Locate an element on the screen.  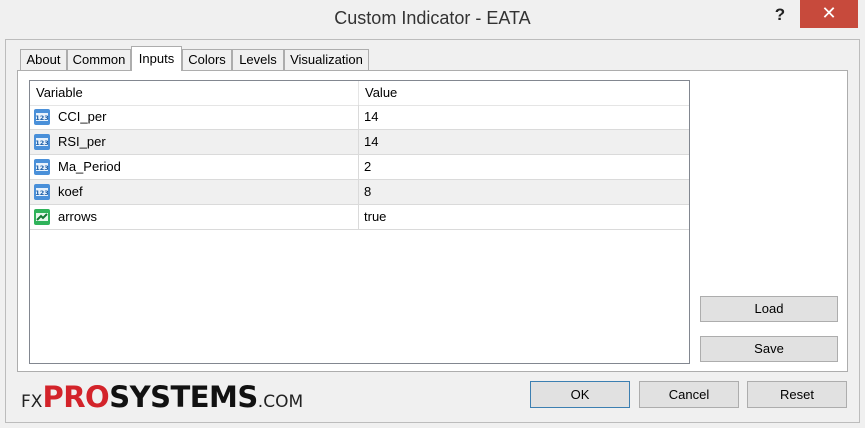
logo-com: .COM is located at coordinates (280, 402).